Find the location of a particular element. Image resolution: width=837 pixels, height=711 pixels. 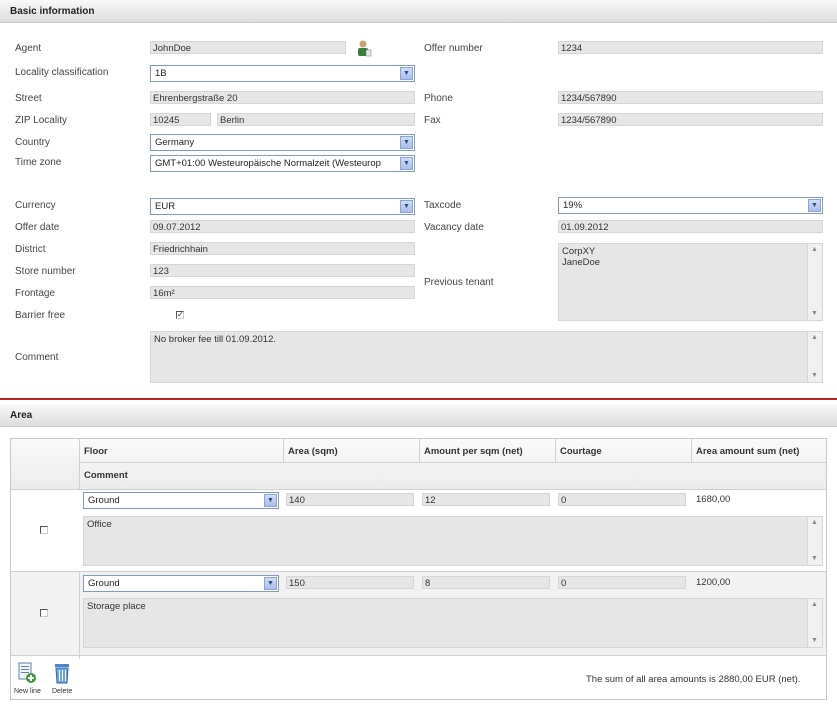

taxcode-label: Taxcode is located at coordinates (443, 205).